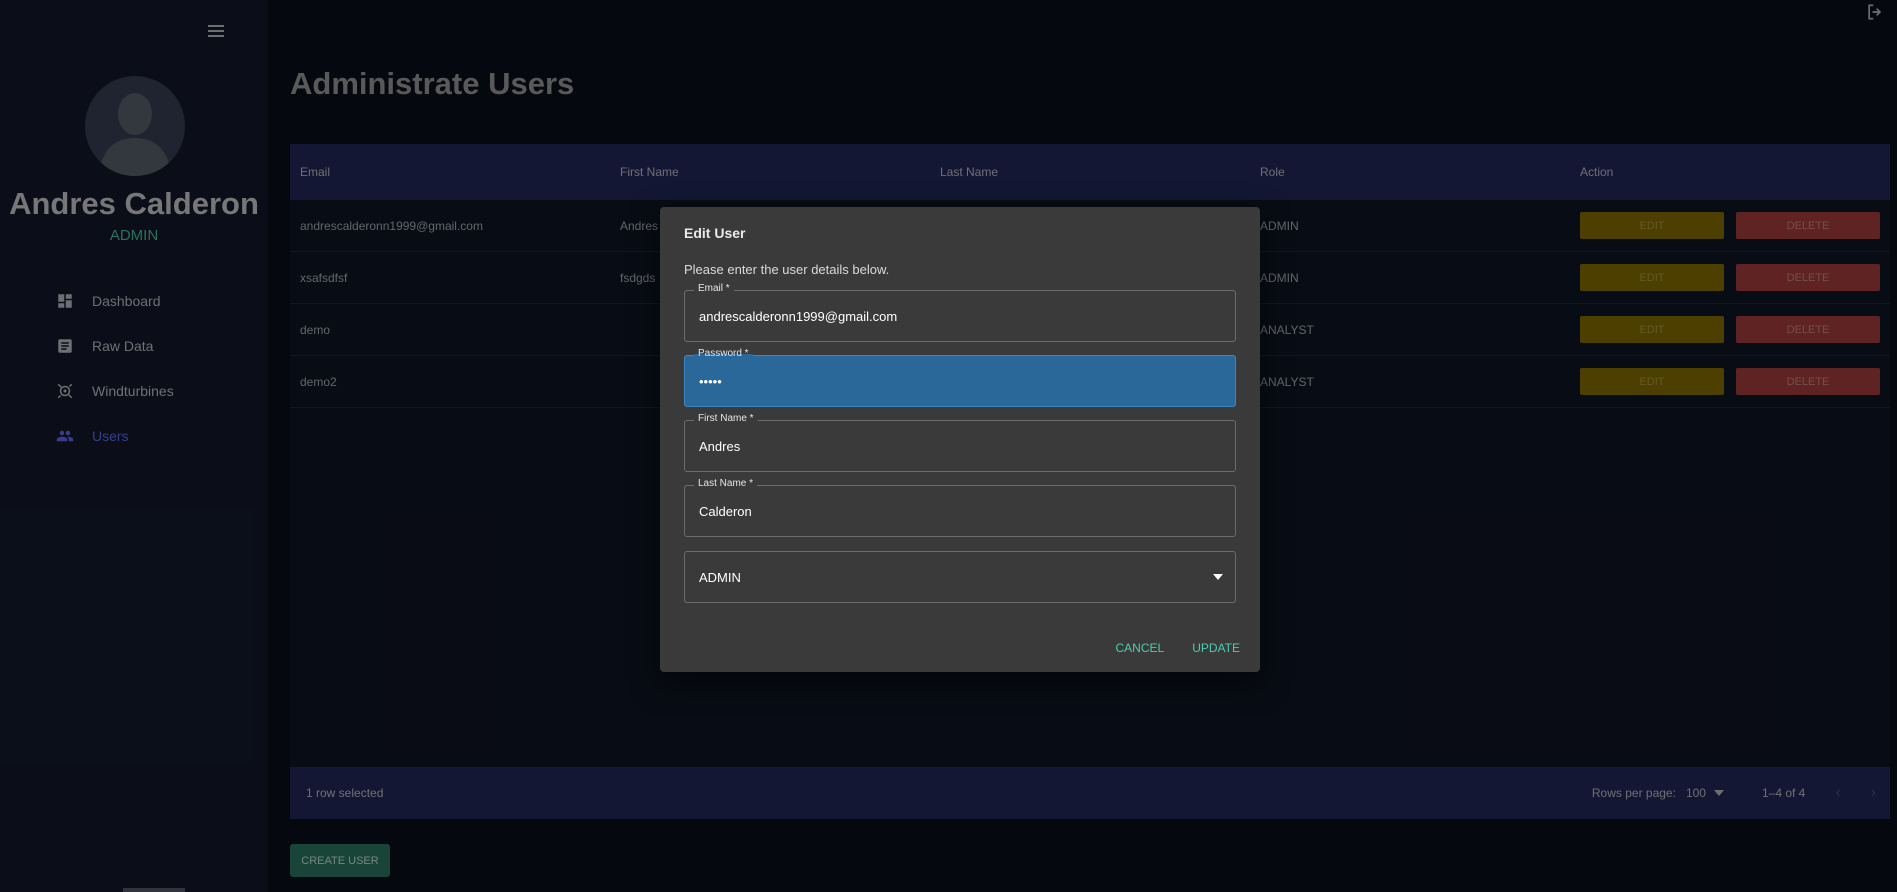  What do you see at coordinates (715, 233) in the screenshot?
I see `dialog-title: Edit User` at bounding box center [715, 233].